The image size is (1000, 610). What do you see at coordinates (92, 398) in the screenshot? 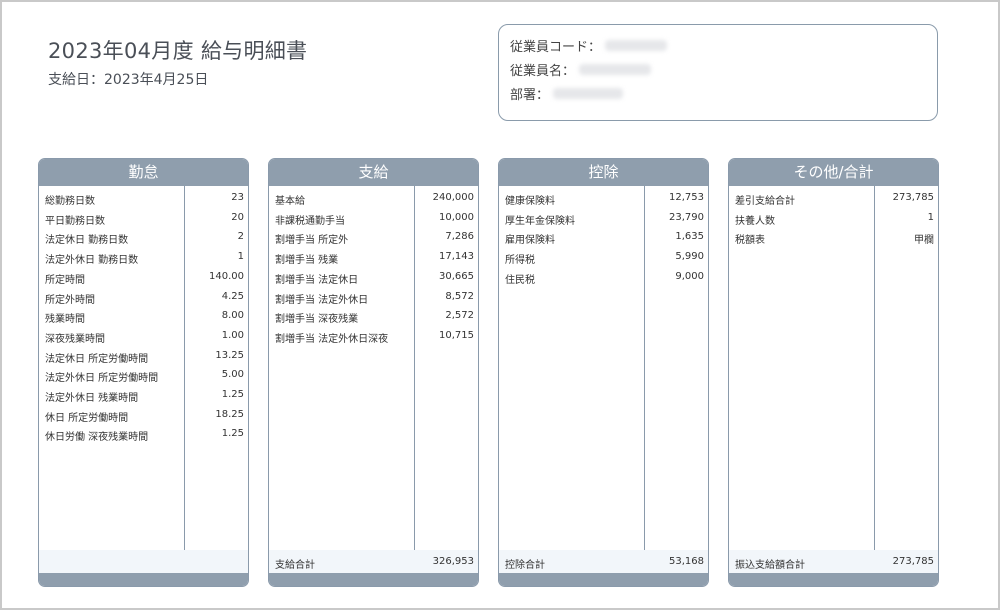
I see `row-label: 法定外休日 残業時間` at bounding box center [92, 398].